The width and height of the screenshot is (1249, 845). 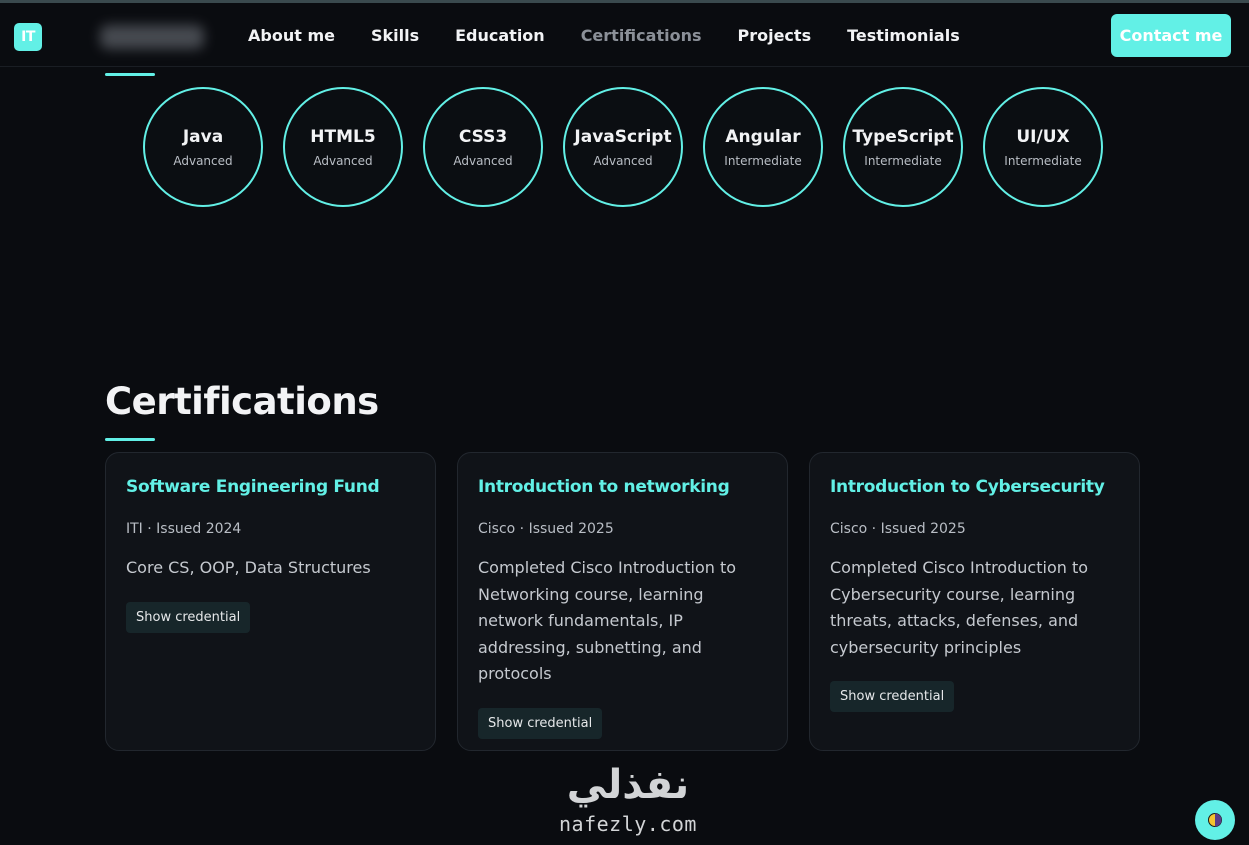 I want to click on skill-circle-css3: CSS3 Advanced, so click(x=483, y=147).